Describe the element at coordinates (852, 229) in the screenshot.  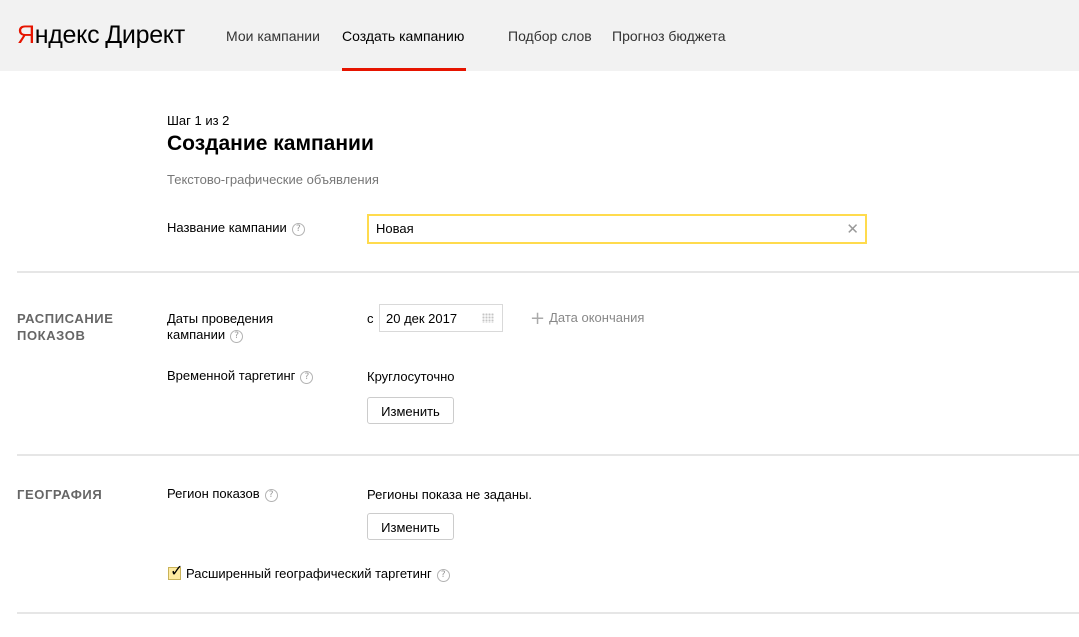
I see `close-icon: ✕` at that location.